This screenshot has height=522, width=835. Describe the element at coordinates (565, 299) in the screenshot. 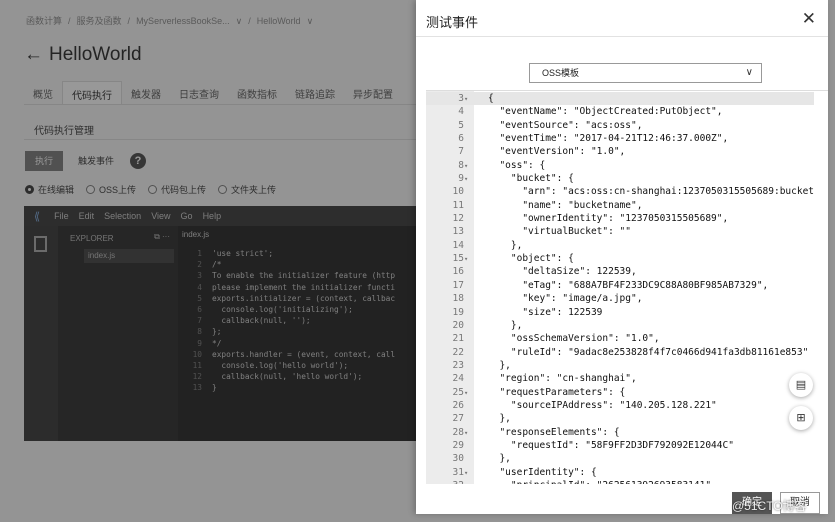

I see `json-text: "key": "image/a.jpg",` at that location.